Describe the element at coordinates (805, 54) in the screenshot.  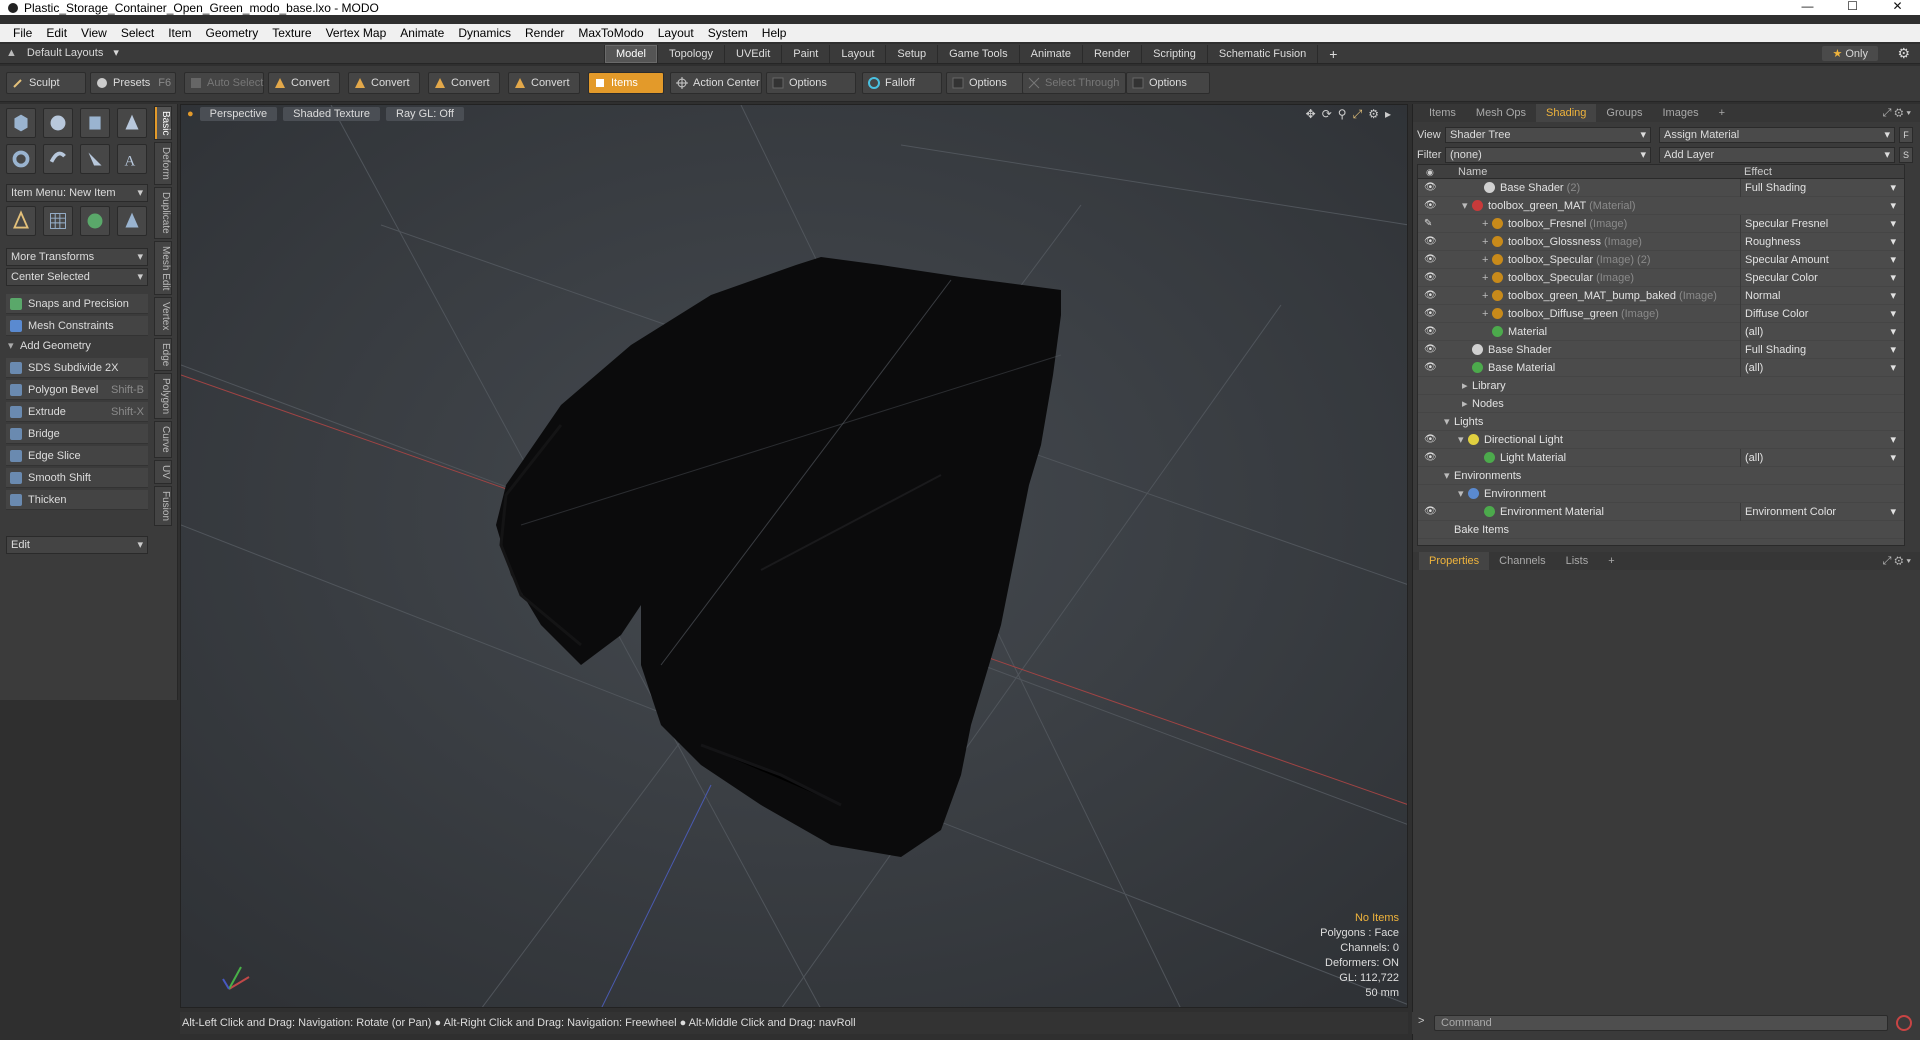
I see `tab-paint: Paint` at that location.